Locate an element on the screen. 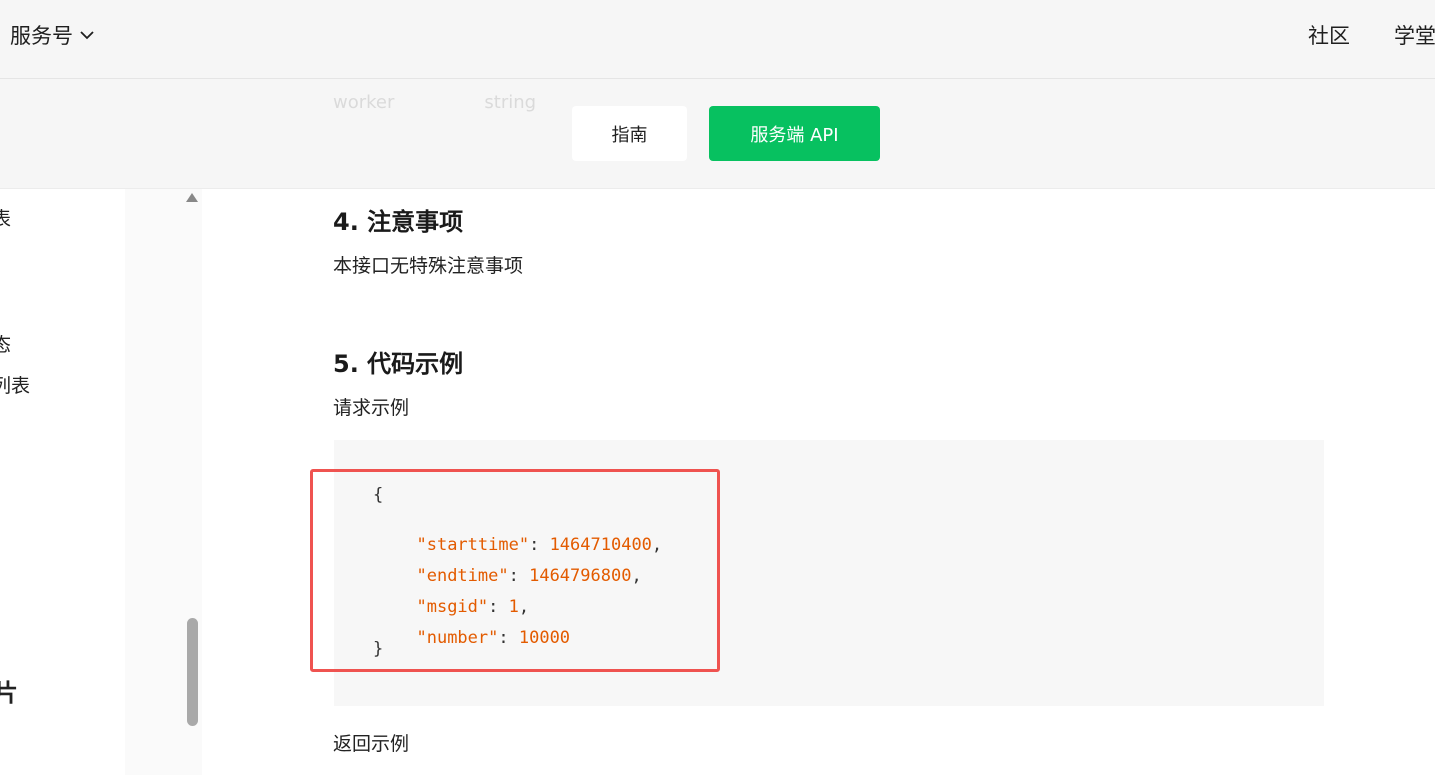  tab-server-api: 服务端 API is located at coordinates (794, 133).